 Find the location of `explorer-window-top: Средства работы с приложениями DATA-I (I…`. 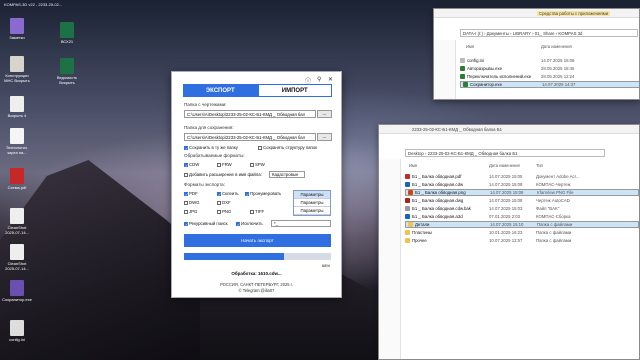

explorer-window-top: Средства работы с приложениями DATA-I (I… is located at coordinates (536, 54).